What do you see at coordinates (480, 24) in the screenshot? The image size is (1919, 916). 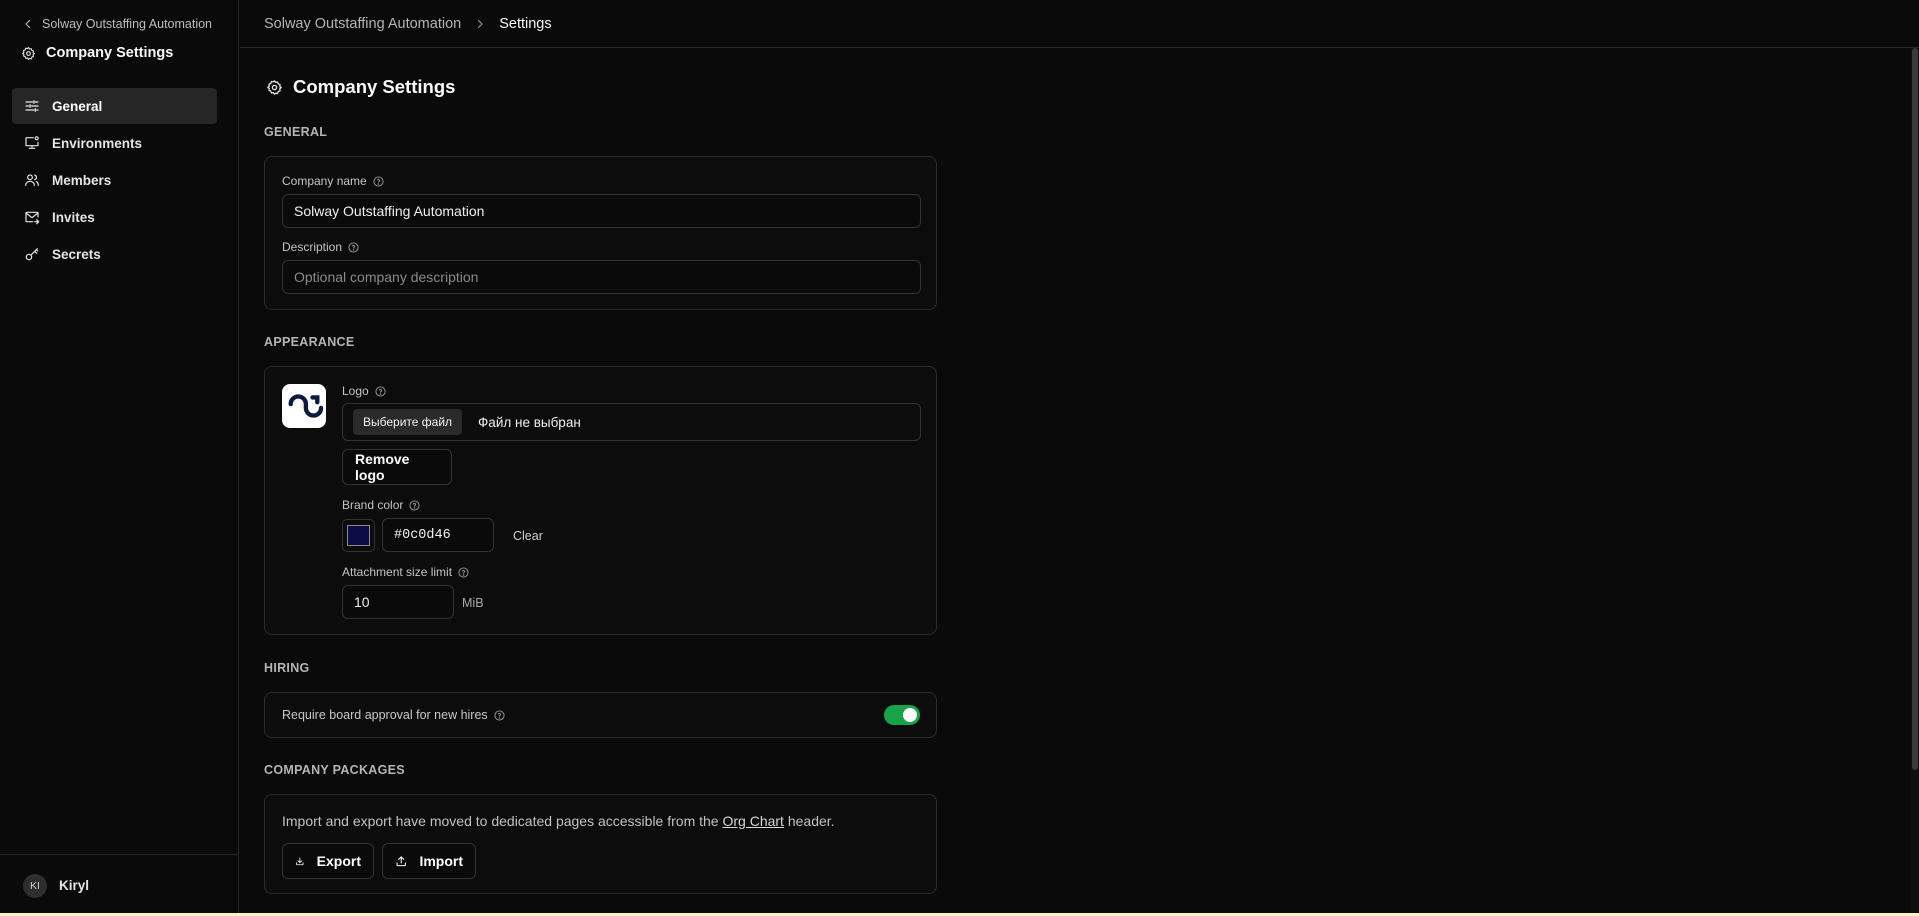 I see `chevron-right-icon` at bounding box center [480, 24].